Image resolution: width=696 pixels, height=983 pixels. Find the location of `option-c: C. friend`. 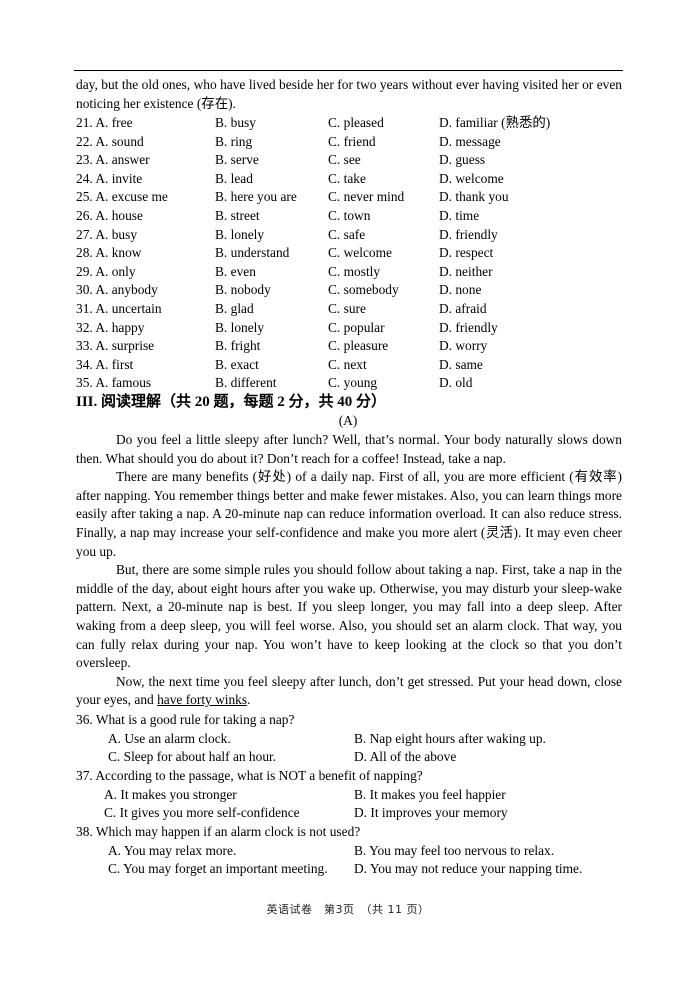

option-c: C. friend is located at coordinates (352, 141).